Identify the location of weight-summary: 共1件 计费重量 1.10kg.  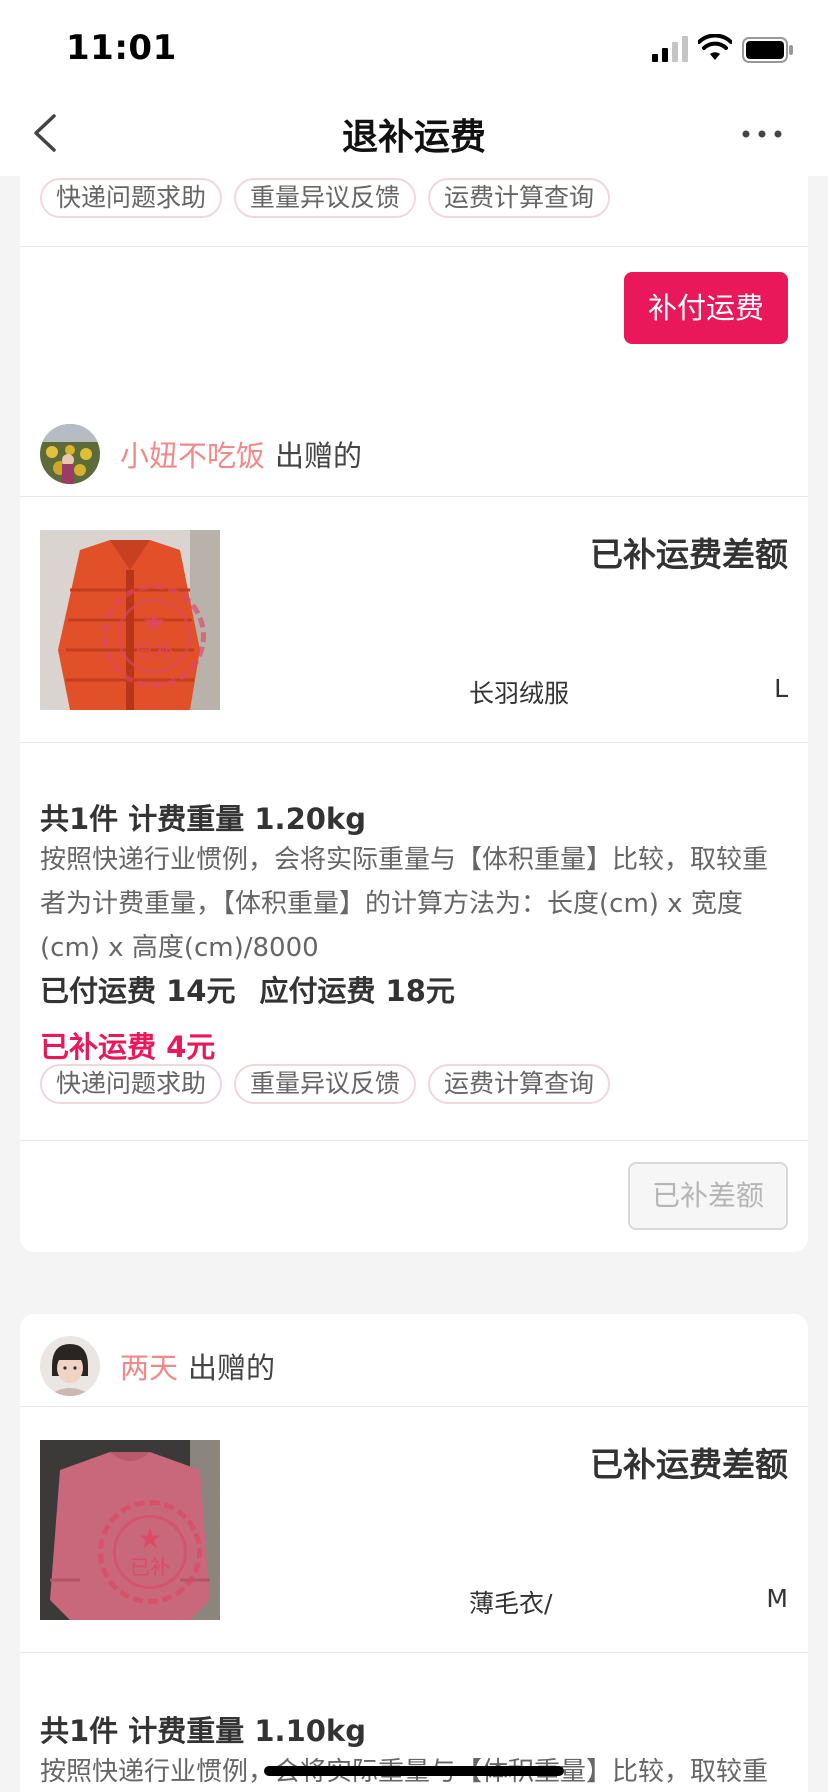
(203, 1731).